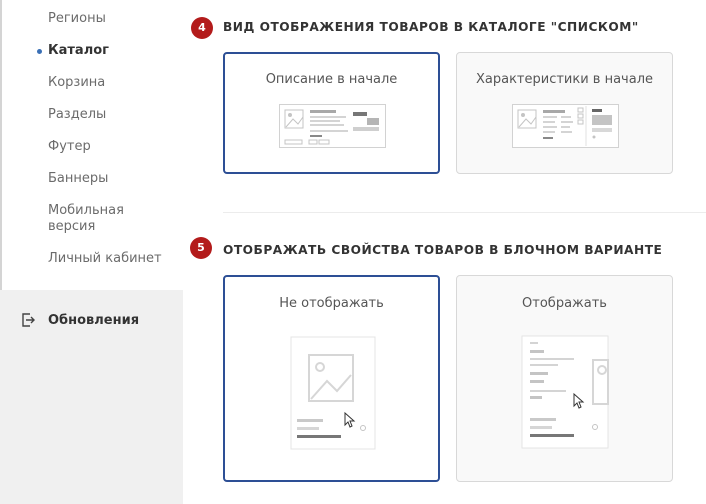  What do you see at coordinates (565, 392) in the screenshot?
I see `block-card-with-props-preview` at bounding box center [565, 392].